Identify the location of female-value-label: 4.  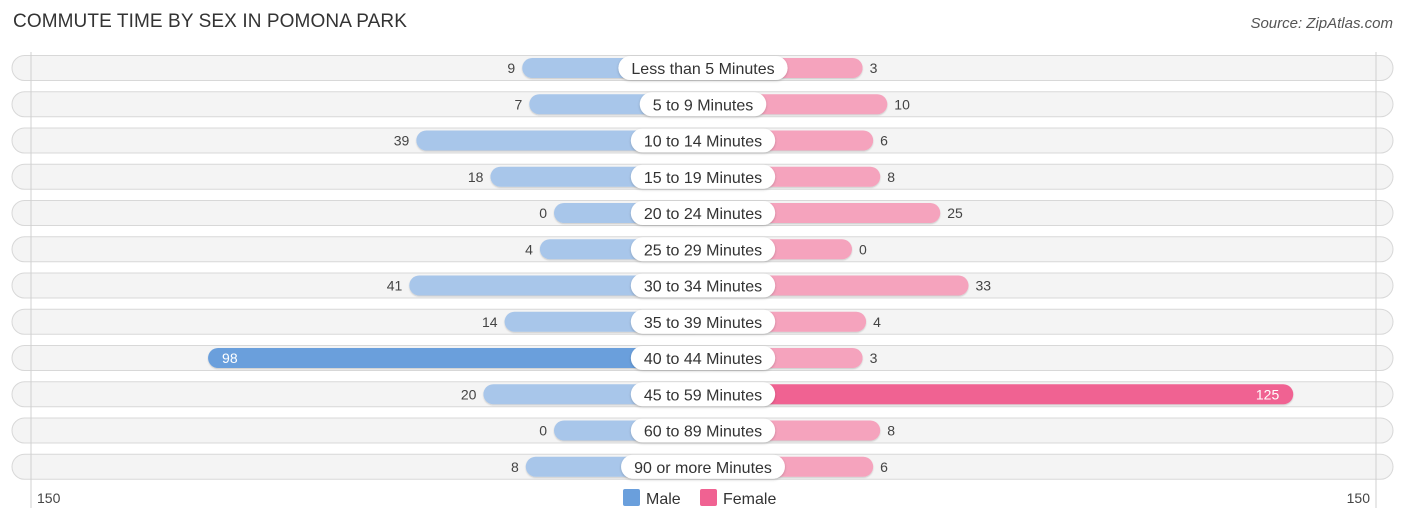
(877, 322).